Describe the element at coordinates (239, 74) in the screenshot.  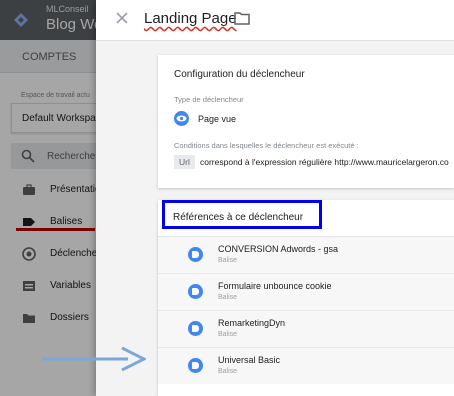
I see `config-heading: Configuration du déclencheur` at that location.